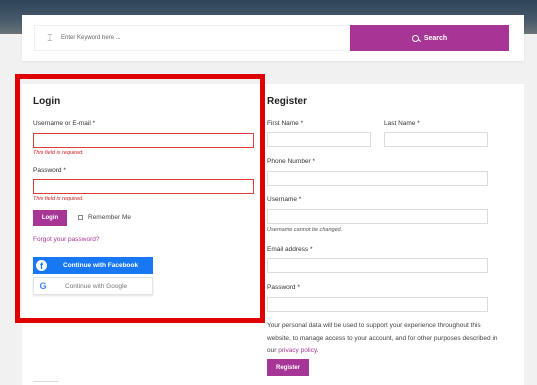 Image resolution: width=537 pixels, height=385 pixels. Describe the element at coordinates (402, 123) in the screenshot. I see `last-name-label: Last Name *` at that location.